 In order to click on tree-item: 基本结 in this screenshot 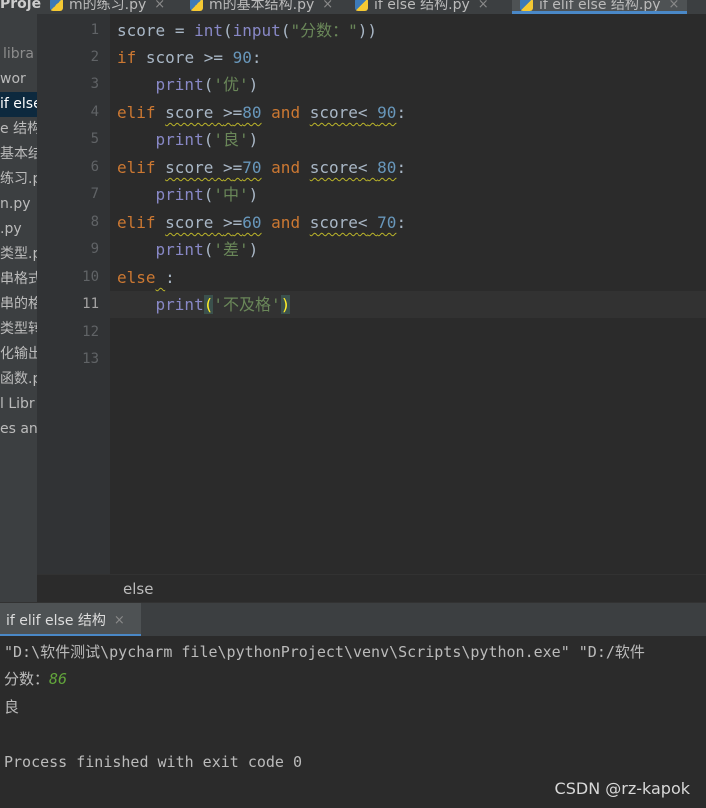, I will do `click(18, 154)`.